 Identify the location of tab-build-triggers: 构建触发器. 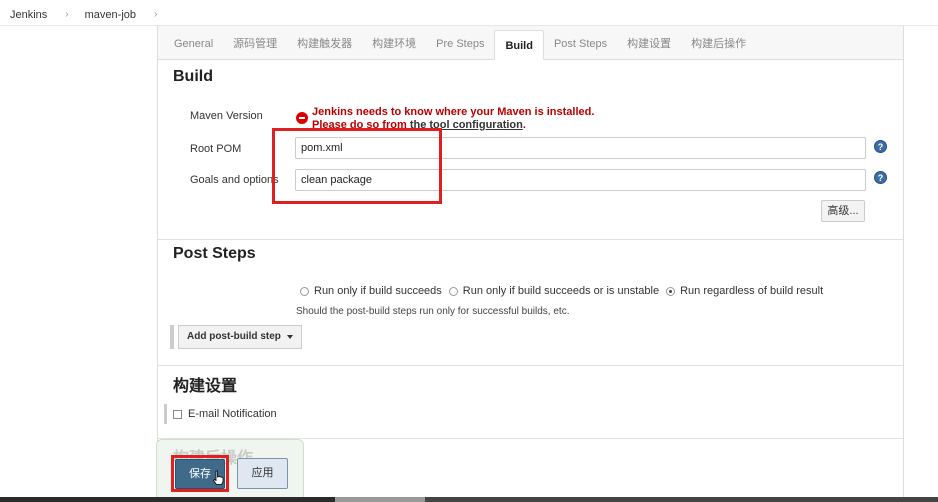
(324, 44).